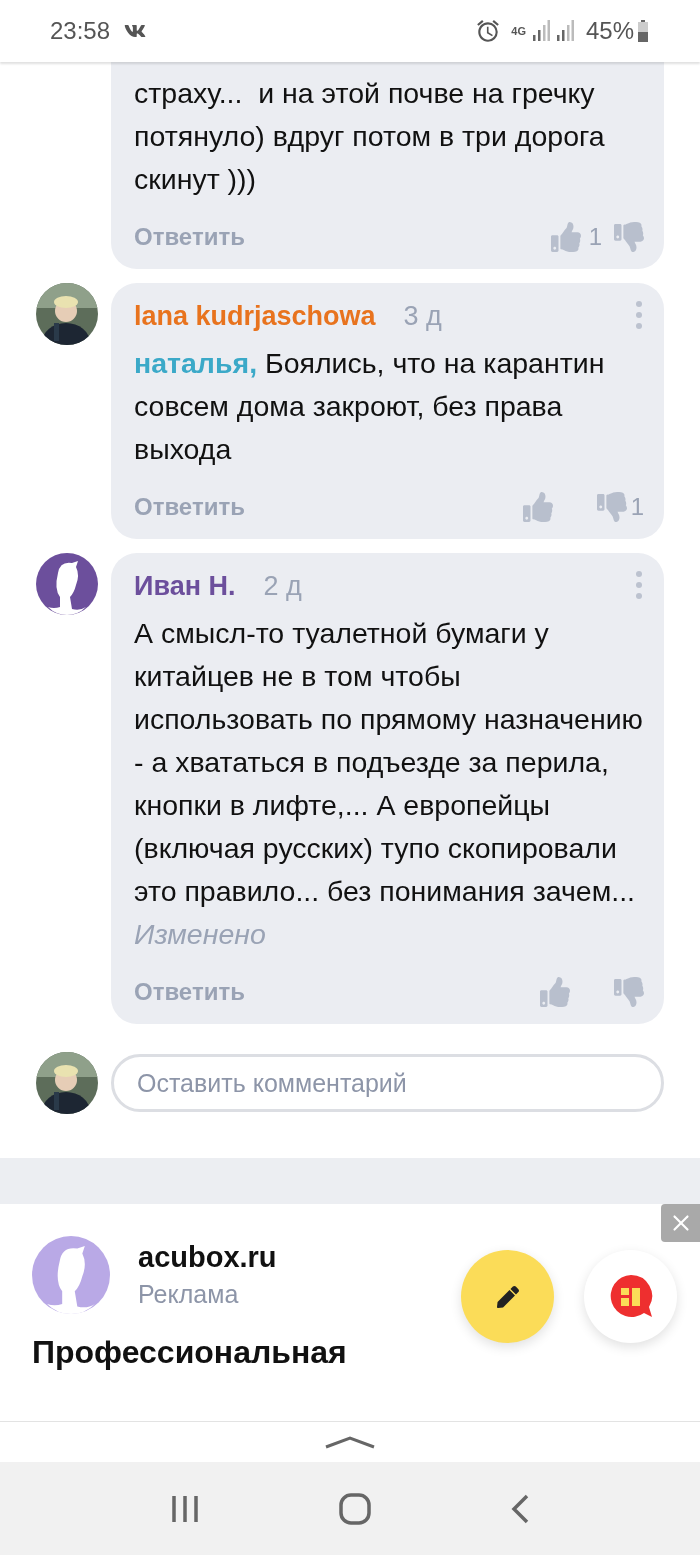 The height and width of the screenshot is (1555, 700). What do you see at coordinates (595, 237) in the screenshot?
I see `like-count: 1` at bounding box center [595, 237].